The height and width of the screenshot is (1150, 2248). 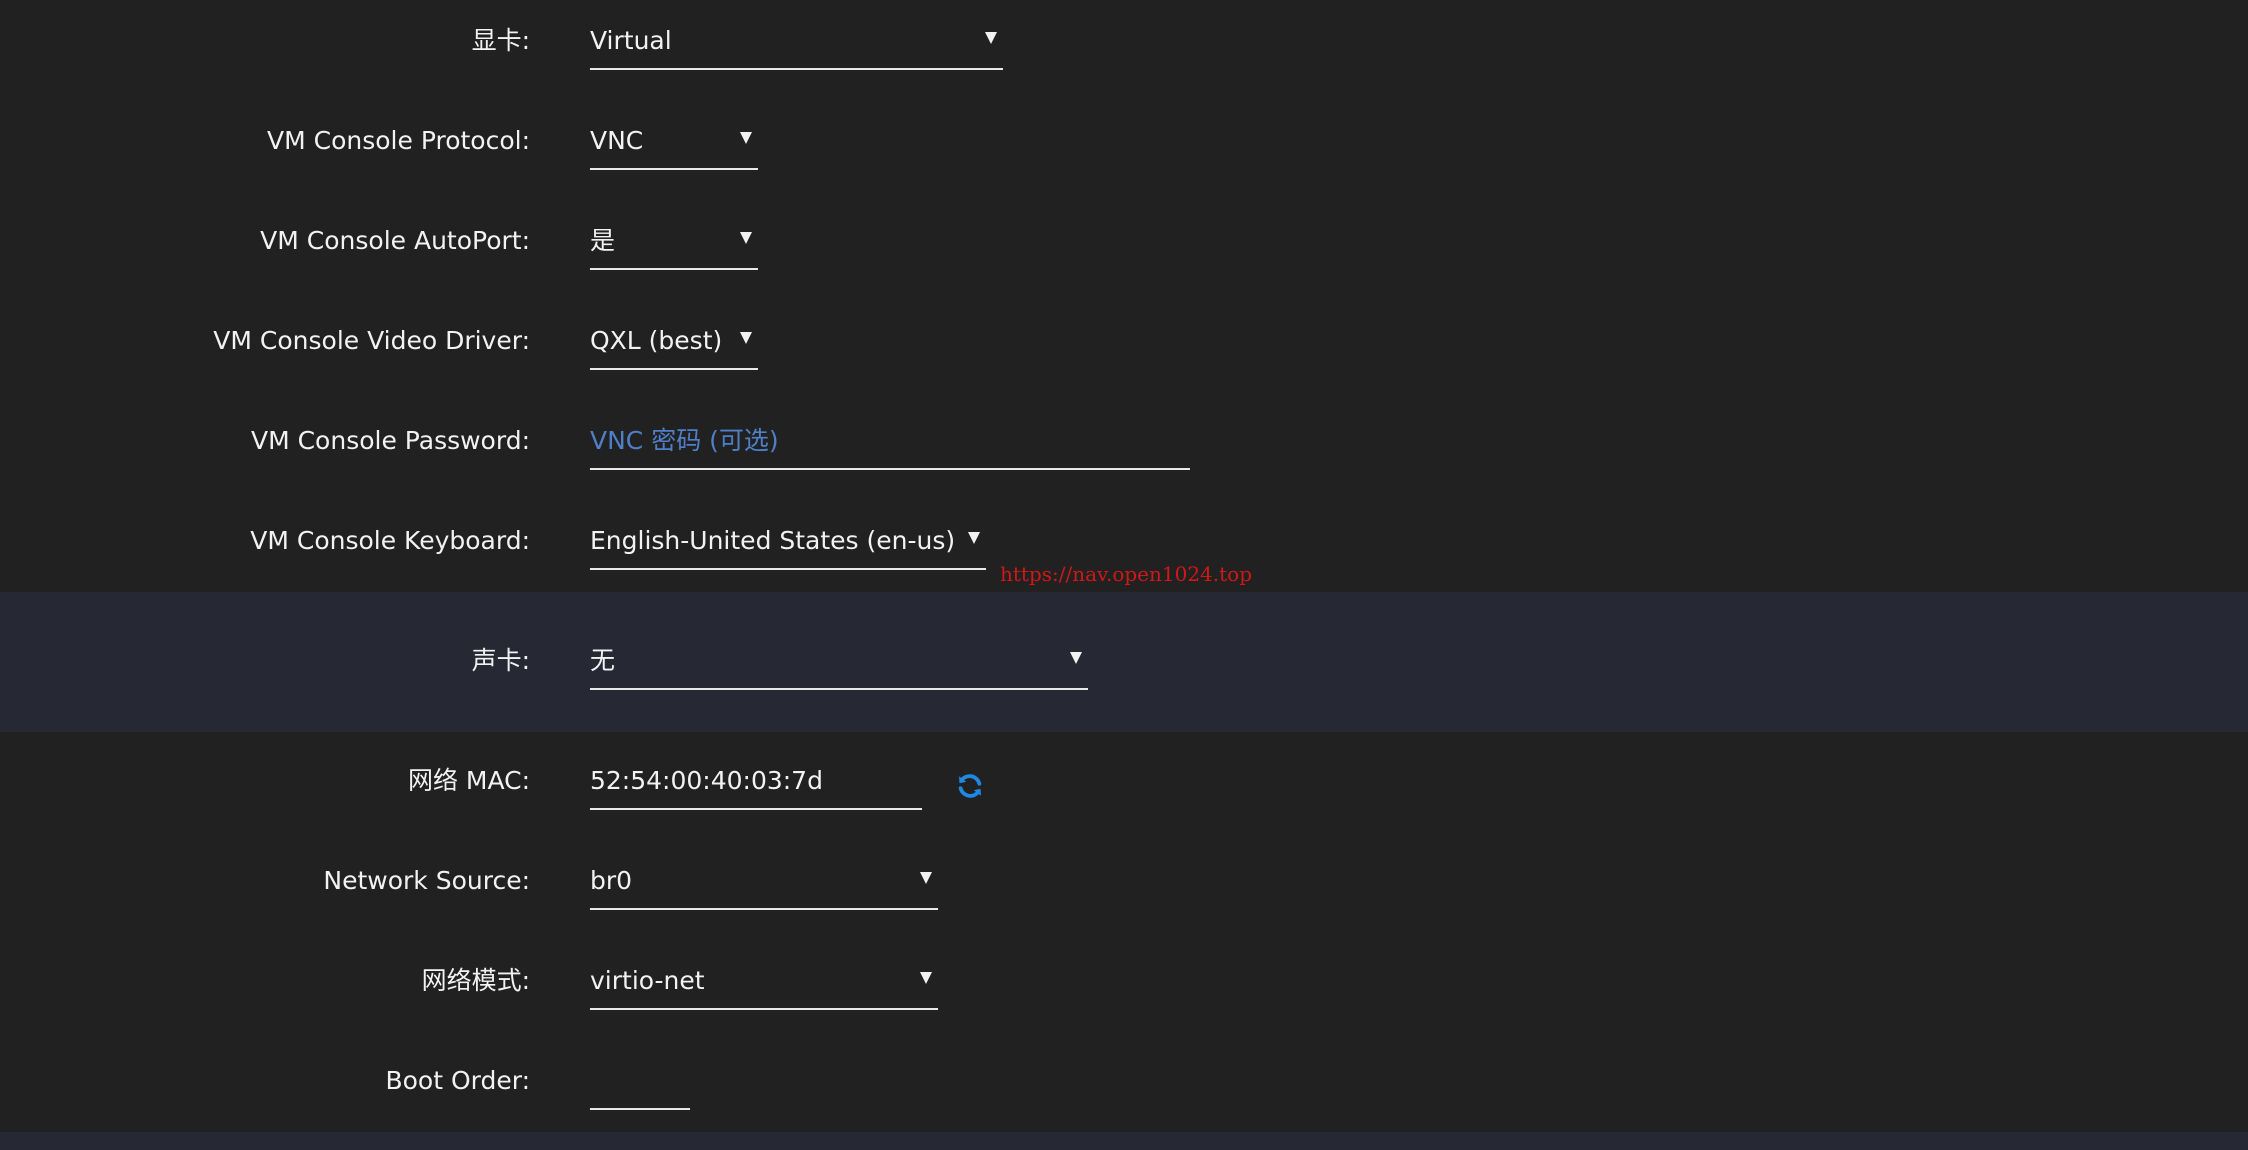 What do you see at coordinates (426, 880) in the screenshot?
I see `network-source-label: Network Source:` at bounding box center [426, 880].